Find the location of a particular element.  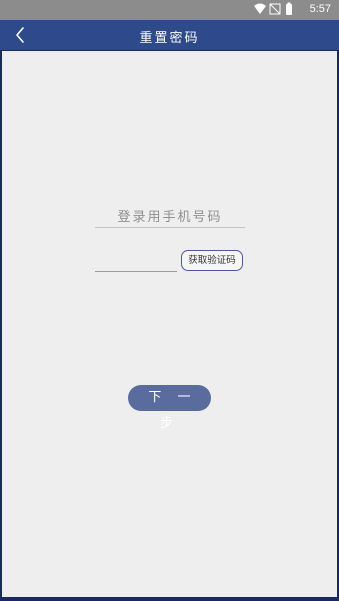

wifi-icon is located at coordinates (260, 8).